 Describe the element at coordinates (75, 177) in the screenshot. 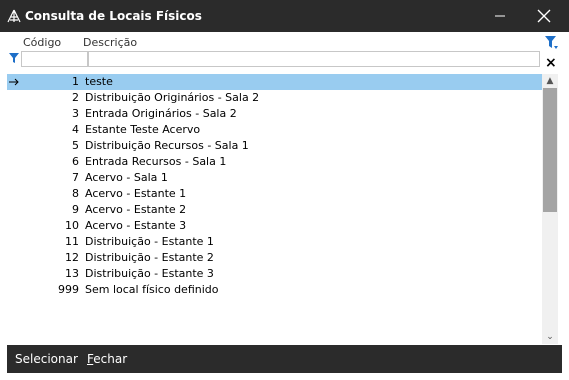

I see `codigo-cell: 7` at that location.